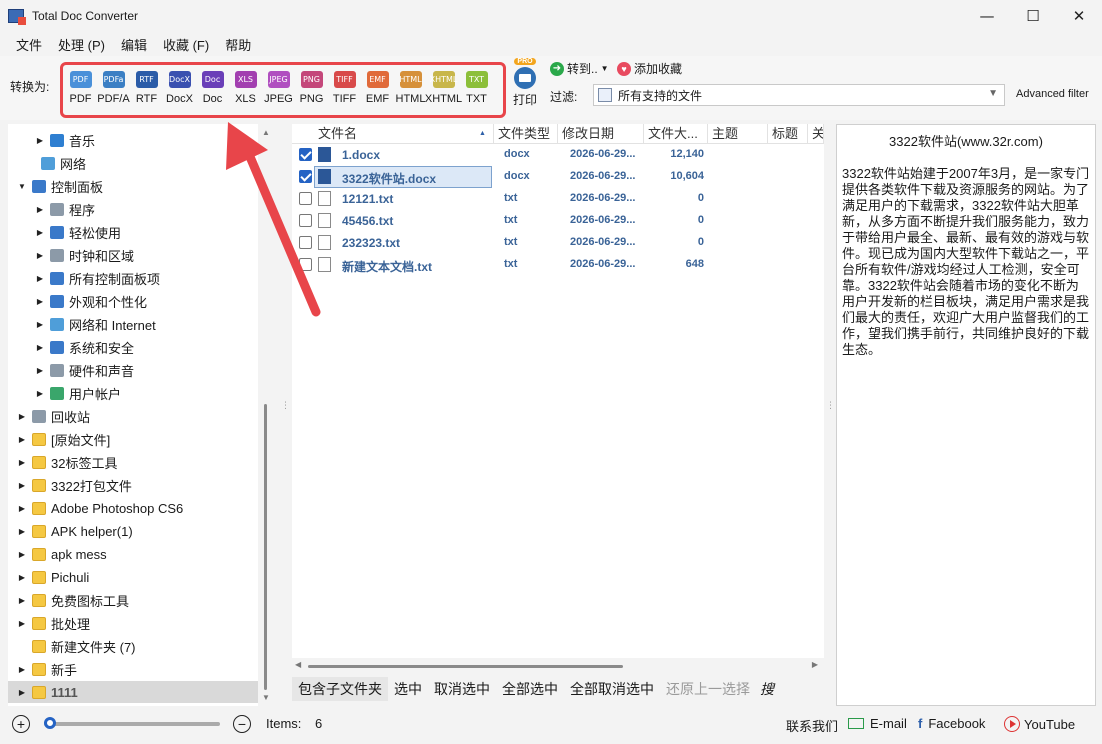  I want to click on minimize-button: —, so click(987, 16).